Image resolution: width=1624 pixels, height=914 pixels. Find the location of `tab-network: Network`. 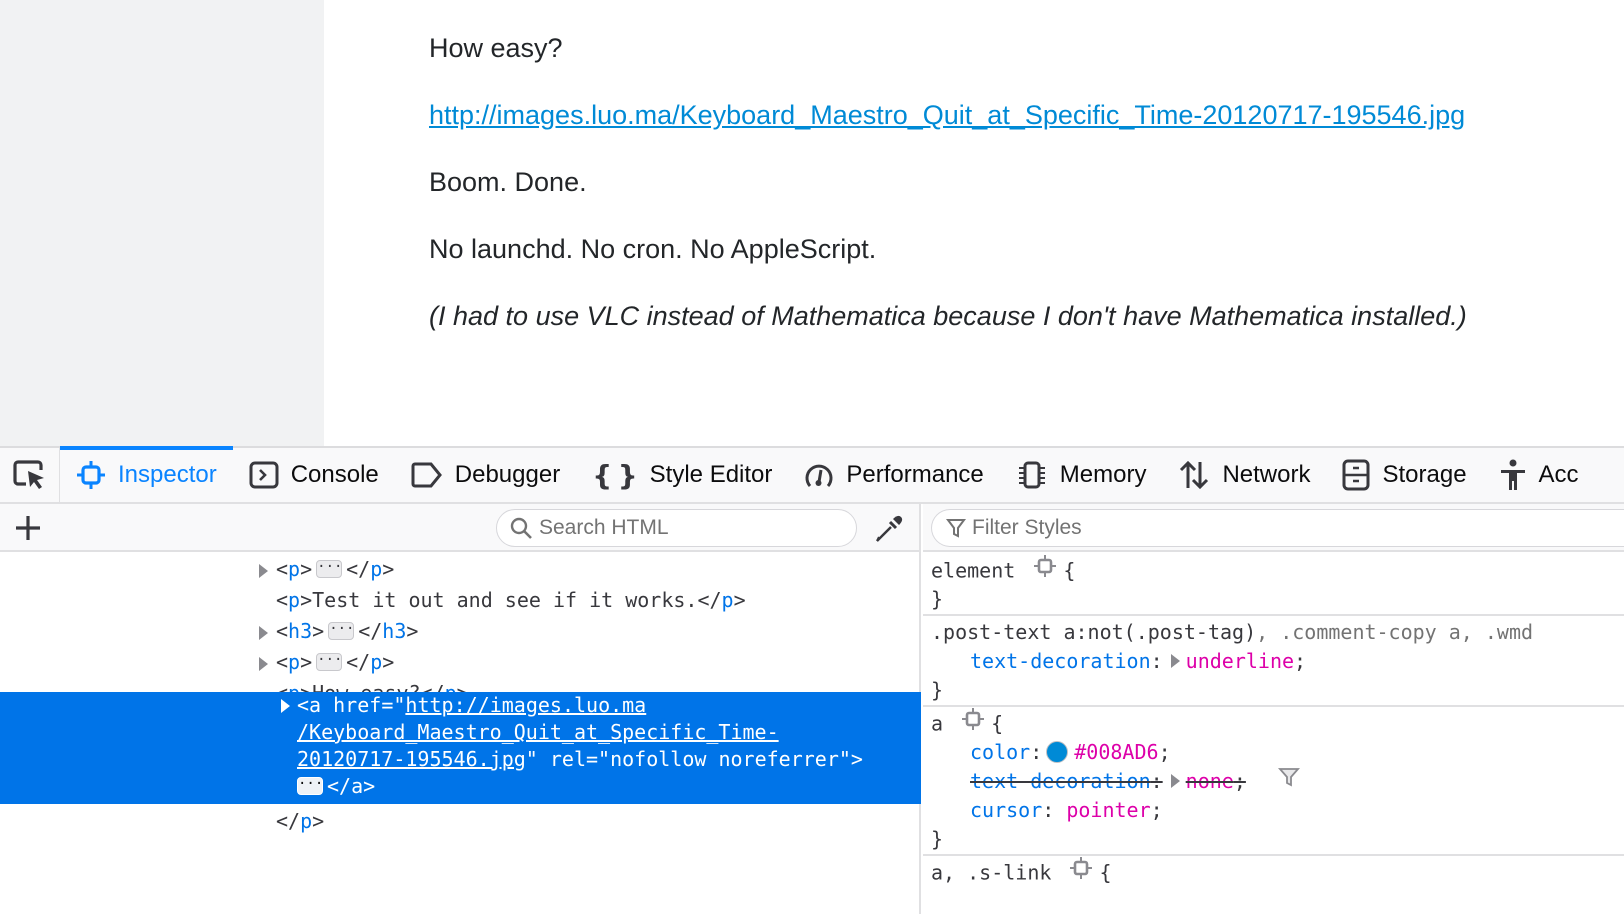

tab-network: Network is located at coordinates (1244, 475).